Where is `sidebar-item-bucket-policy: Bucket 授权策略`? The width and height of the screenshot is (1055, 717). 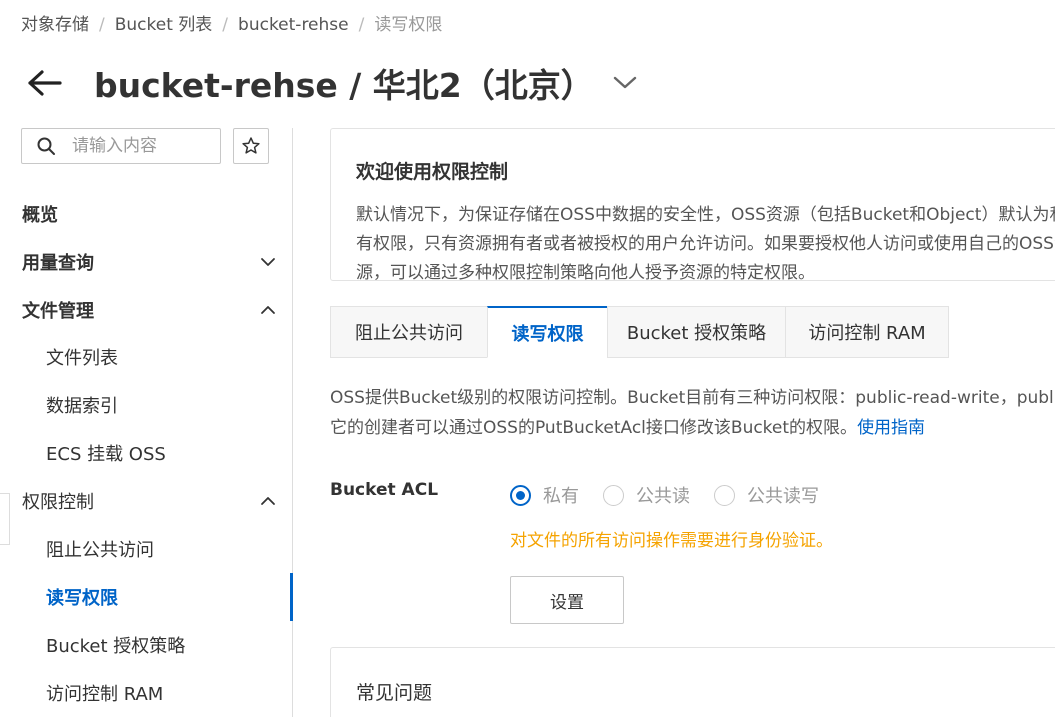 sidebar-item-bucket-policy: Bucket 授权策略 is located at coordinates (146, 645).